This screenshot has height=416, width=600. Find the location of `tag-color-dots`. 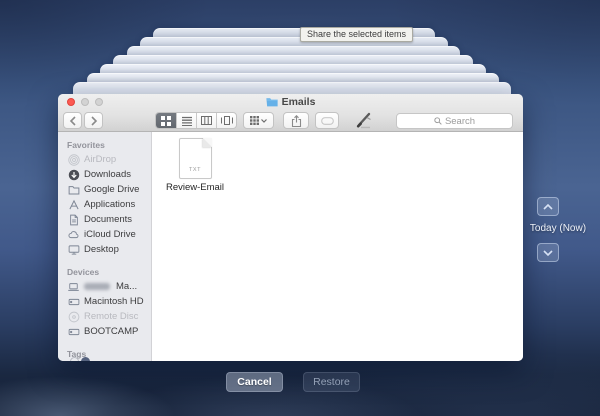

tag-color-dots is located at coordinates (80, 359).